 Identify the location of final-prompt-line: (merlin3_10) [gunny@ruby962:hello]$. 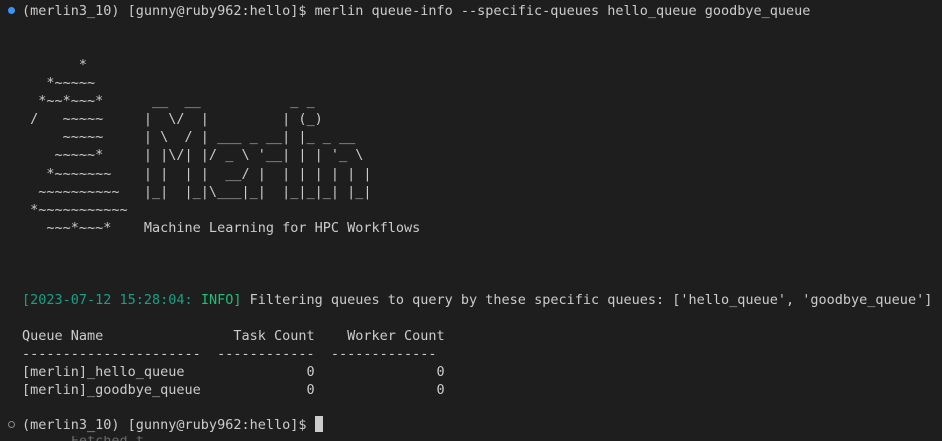
(172, 425).